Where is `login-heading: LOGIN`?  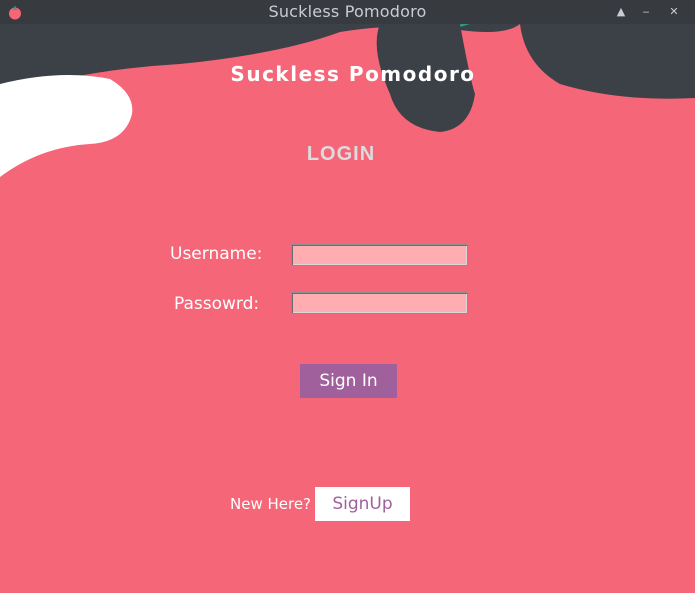
login-heading: LOGIN is located at coordinates (341, 154).